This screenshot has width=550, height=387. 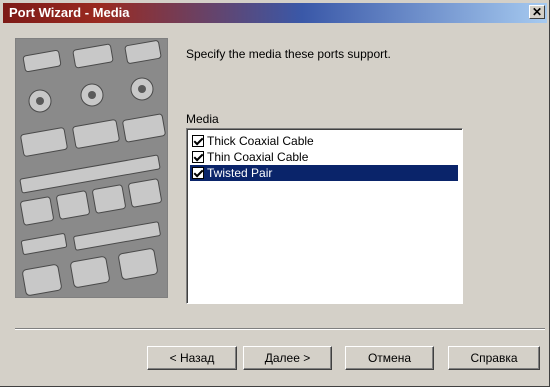 I want to click on cancel-button: Отмена, so click(x=389, y=358).